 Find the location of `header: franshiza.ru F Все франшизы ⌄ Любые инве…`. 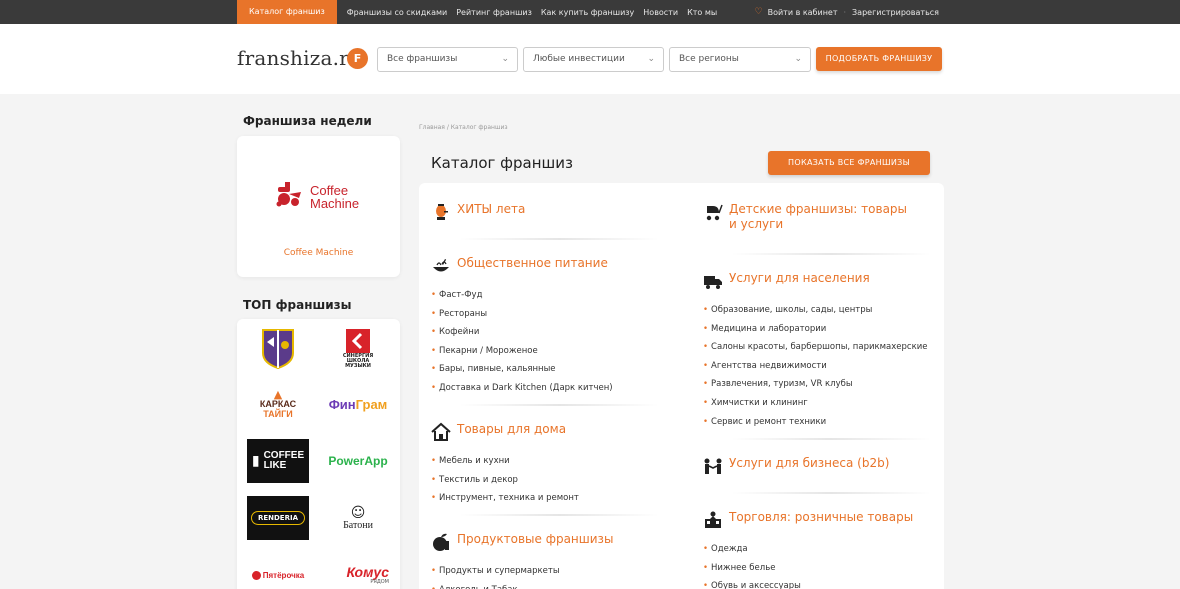

header: franshiza.ru F Все франшизы ⌄ Любые инве… is located at coordinates (590, 59).